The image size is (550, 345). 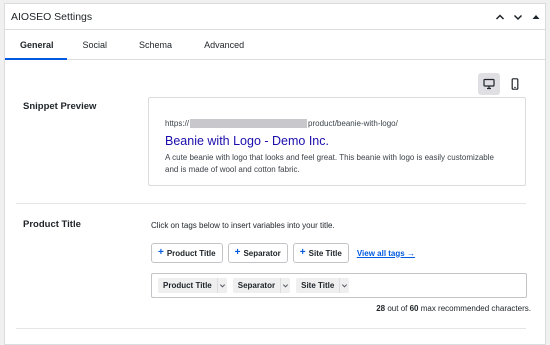 What do you see at coordinates (275, 17) in the screenshot?
I see `panel-header: AIOSEO Settings` at bounding box center [275, 17].